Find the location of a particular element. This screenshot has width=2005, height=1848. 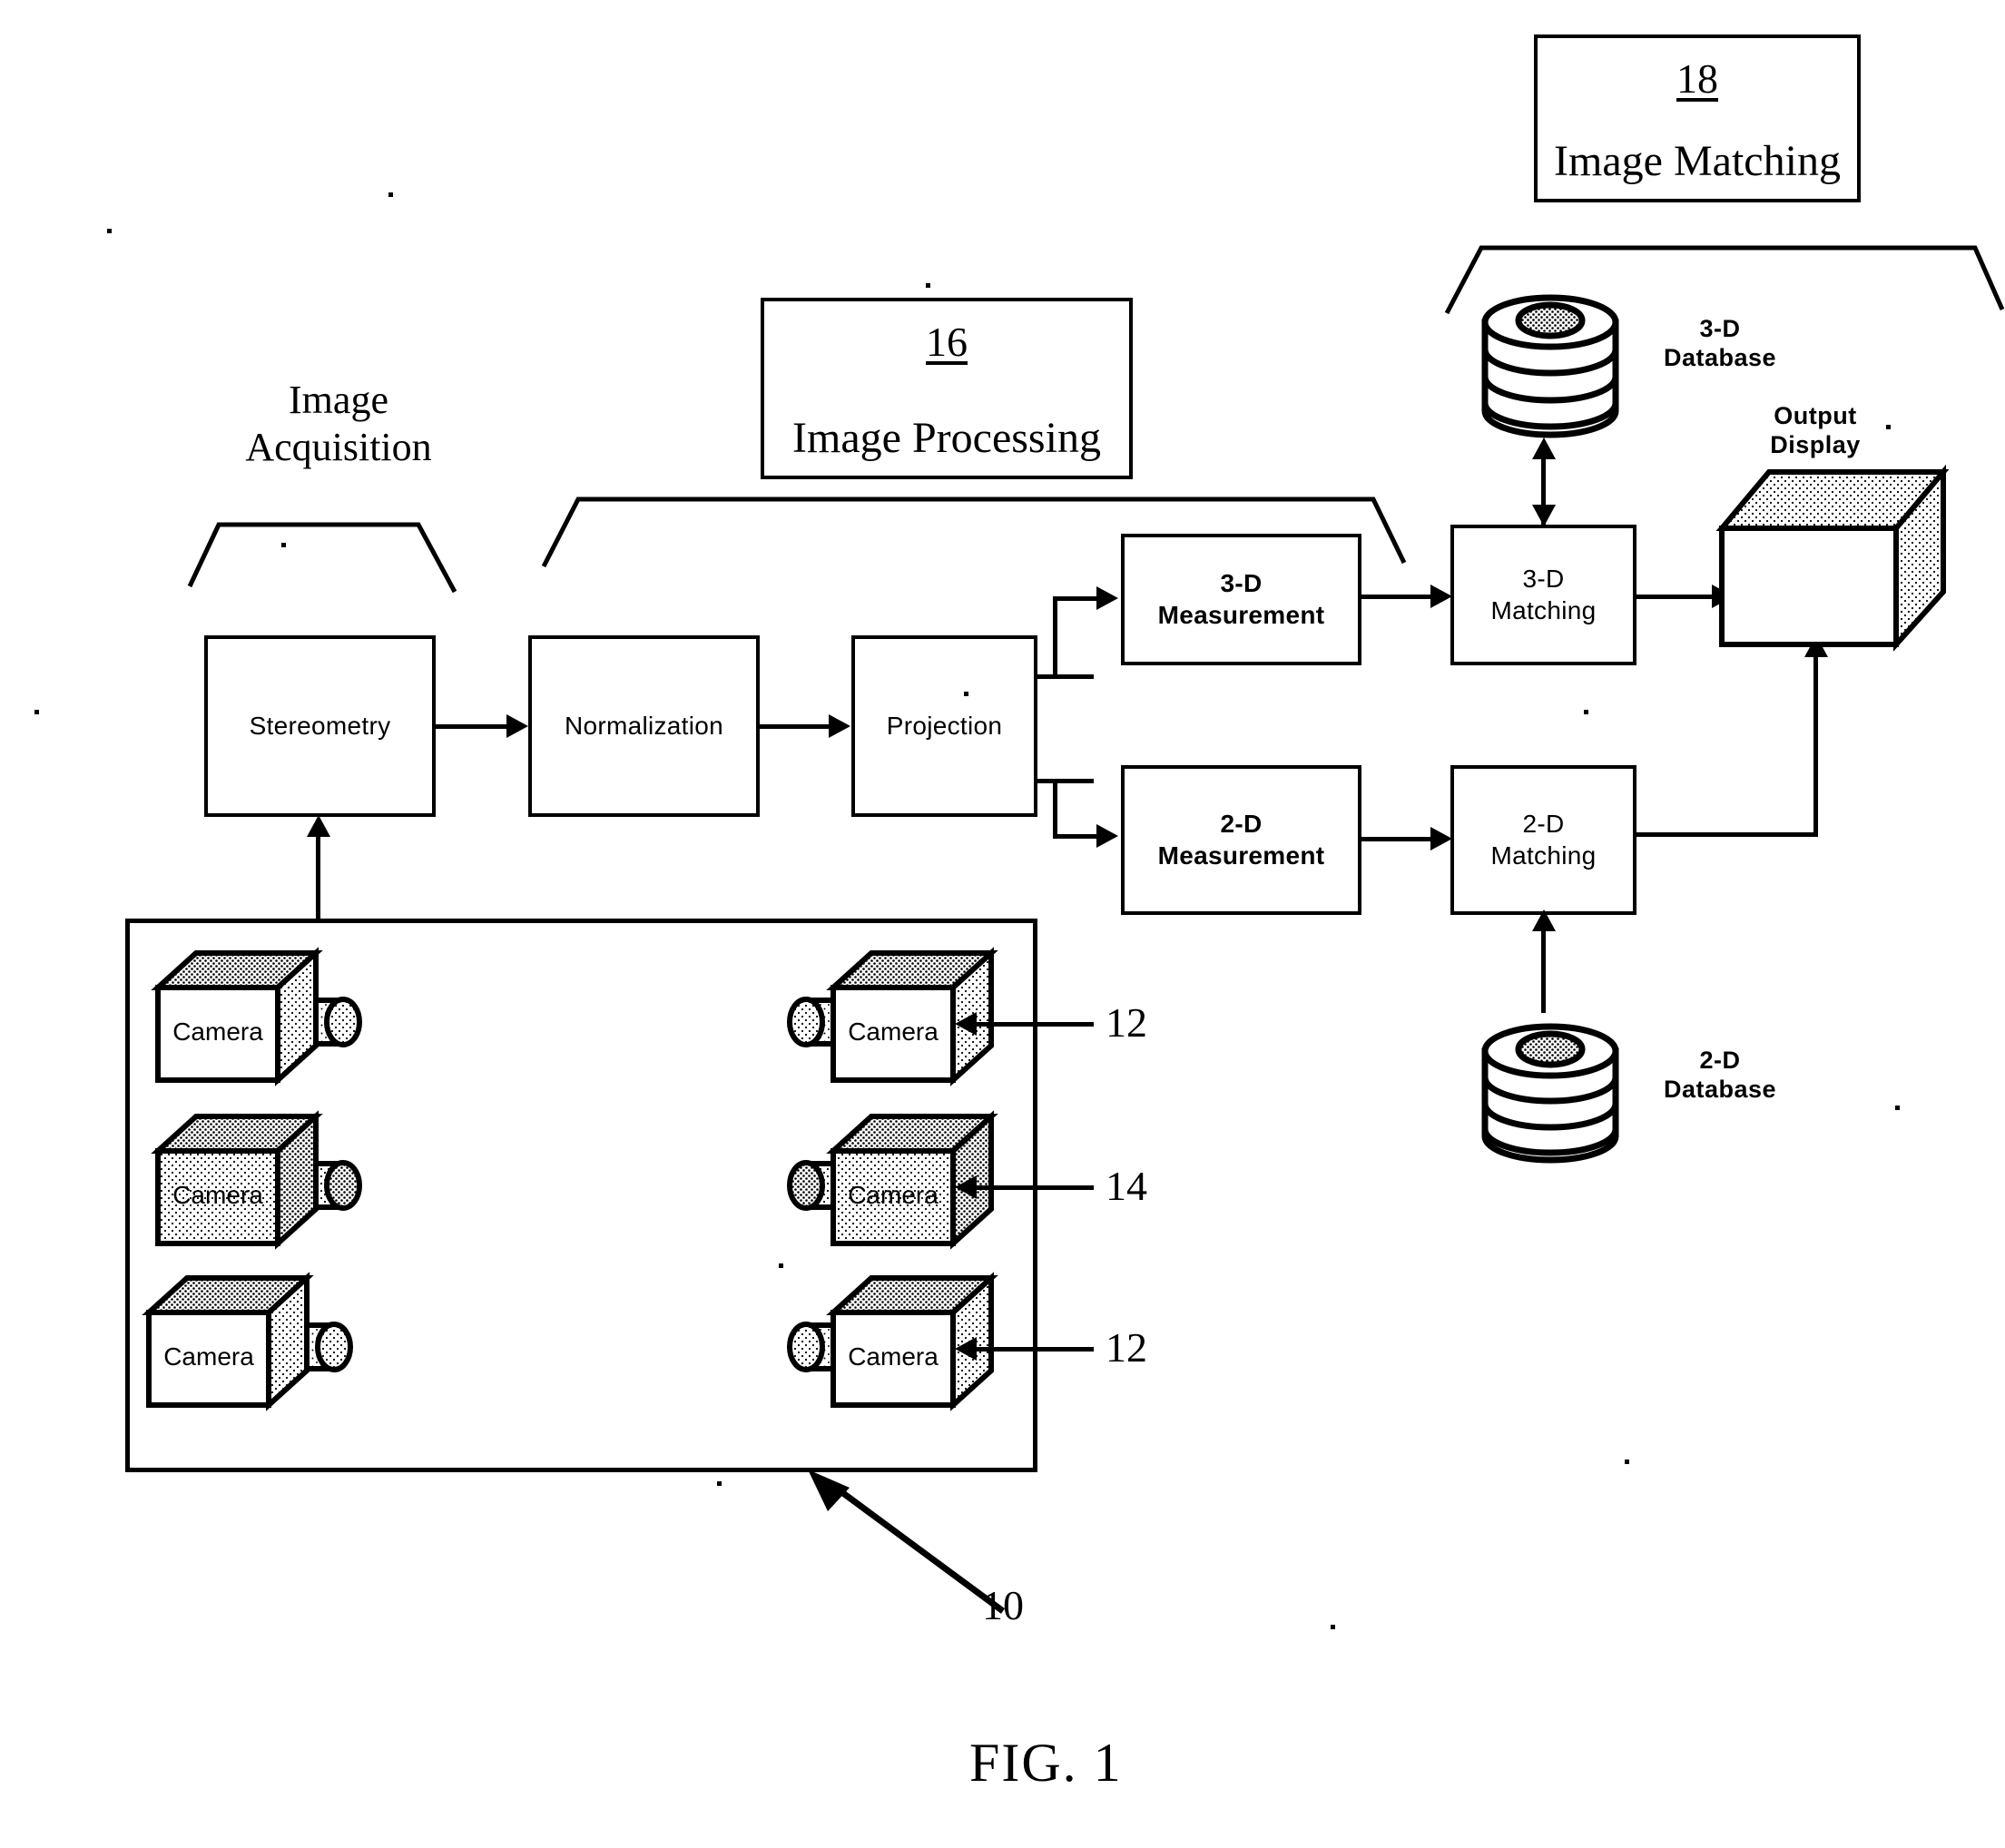

process-box-projection: Projection is located at coordinates (944, 726).